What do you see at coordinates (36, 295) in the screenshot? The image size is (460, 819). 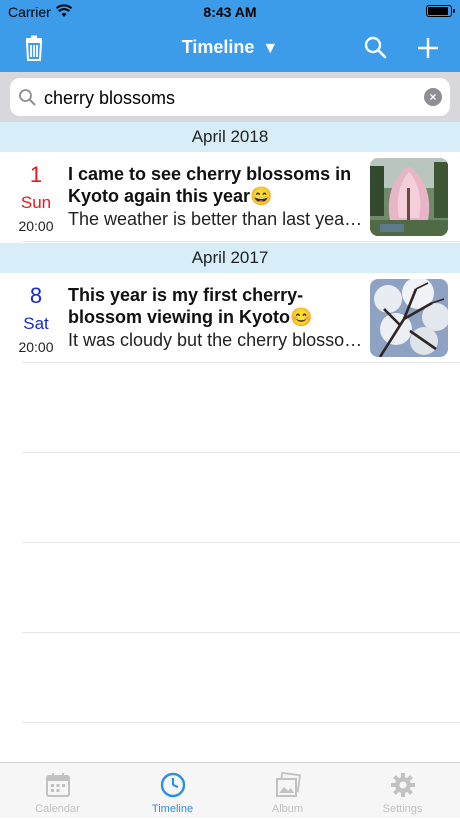 I see `entry-day: 8` at bounding box center [36, 295].